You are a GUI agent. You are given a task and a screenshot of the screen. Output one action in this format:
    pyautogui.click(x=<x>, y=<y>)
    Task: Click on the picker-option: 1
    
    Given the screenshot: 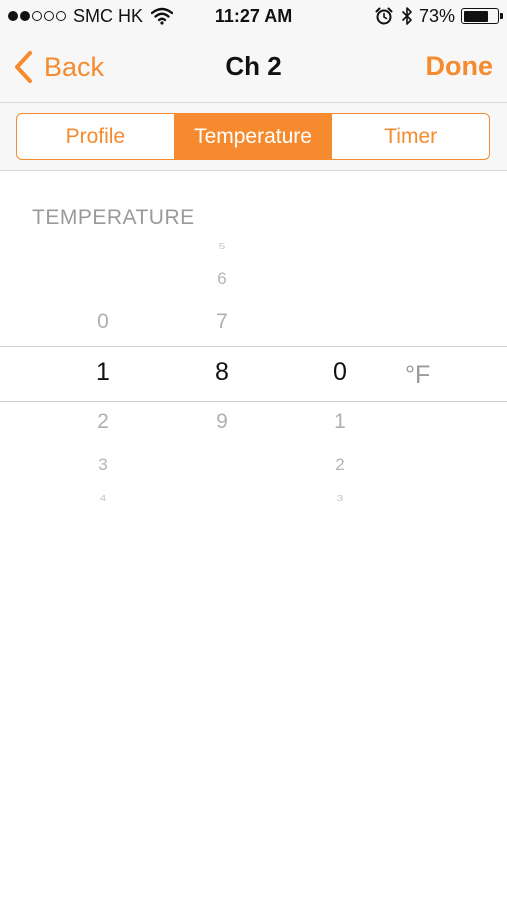 What is the action you would take?
    pyautogui.click(x=340, y=422)
    